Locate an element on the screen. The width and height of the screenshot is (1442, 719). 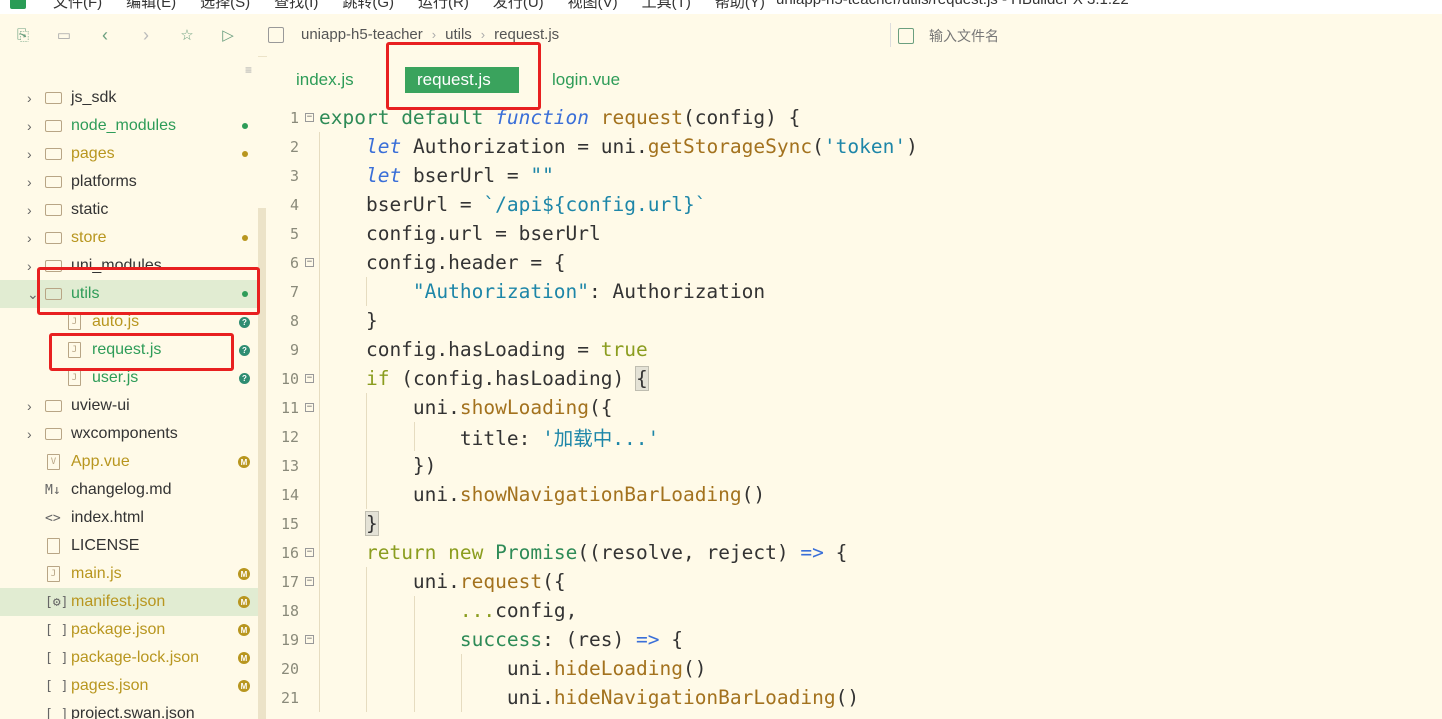
forward-icon: › is located at coordinates (146, 35).